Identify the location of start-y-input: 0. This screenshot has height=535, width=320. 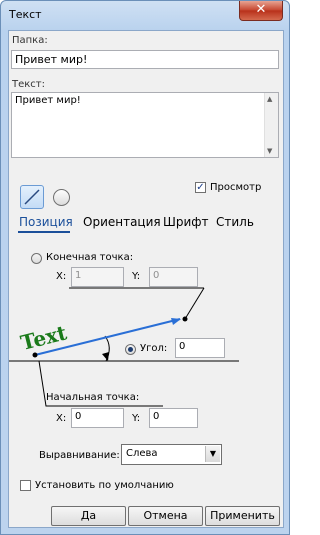
(173, 418).